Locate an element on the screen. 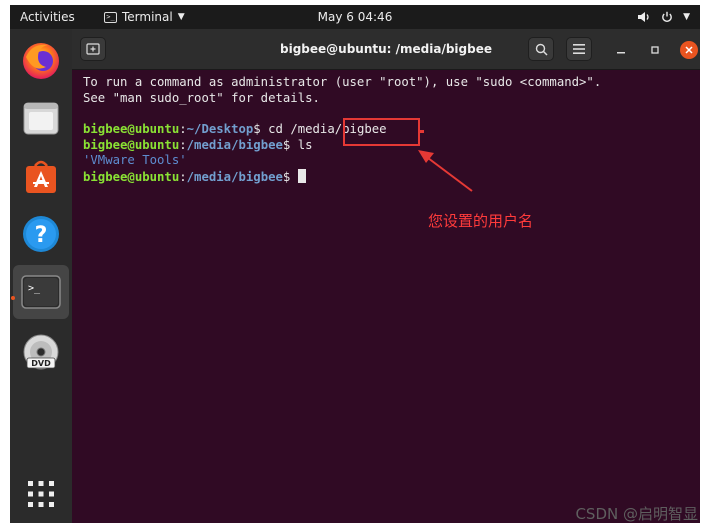 This screenshot has width=708, height=530. annotation-arrow-icon is located at coordinates (445, 171).